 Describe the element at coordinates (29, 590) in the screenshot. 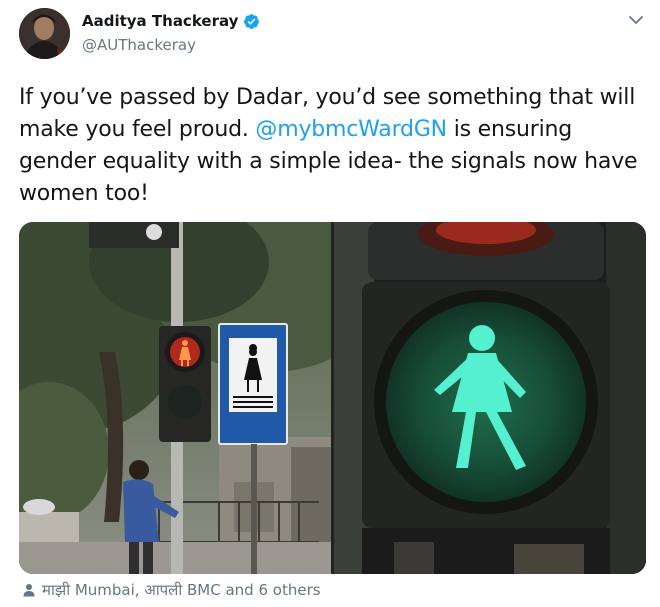

I see `person-icon` at that location.